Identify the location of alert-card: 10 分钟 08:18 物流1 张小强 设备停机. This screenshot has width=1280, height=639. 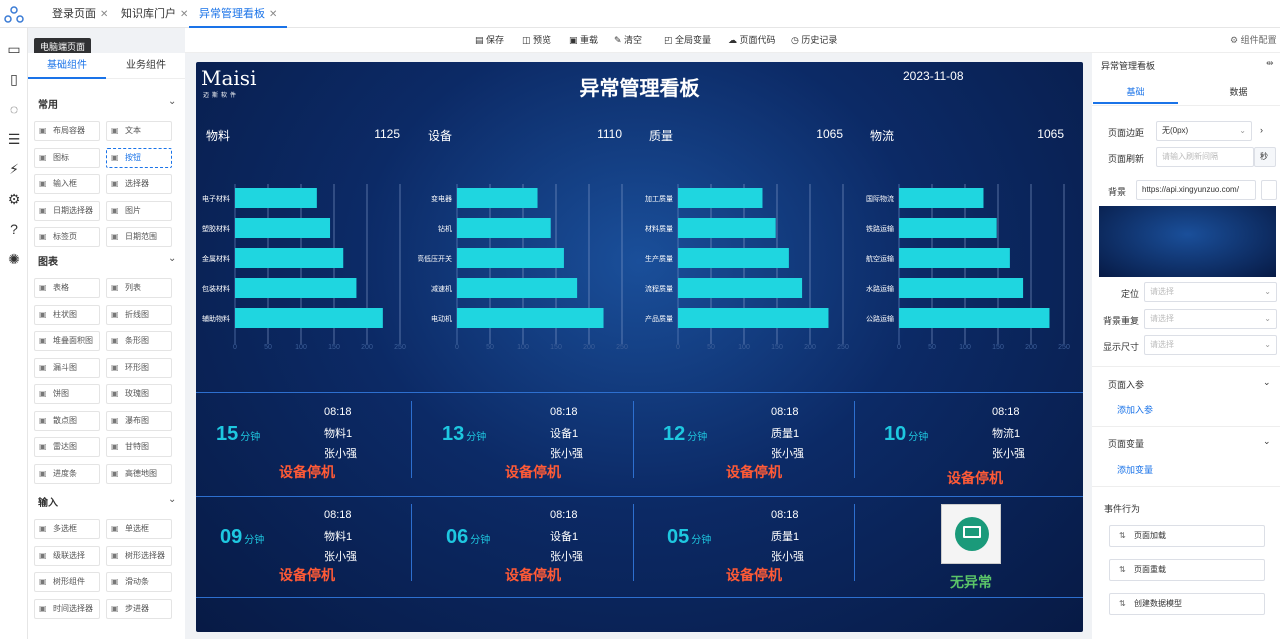
(973, 445).